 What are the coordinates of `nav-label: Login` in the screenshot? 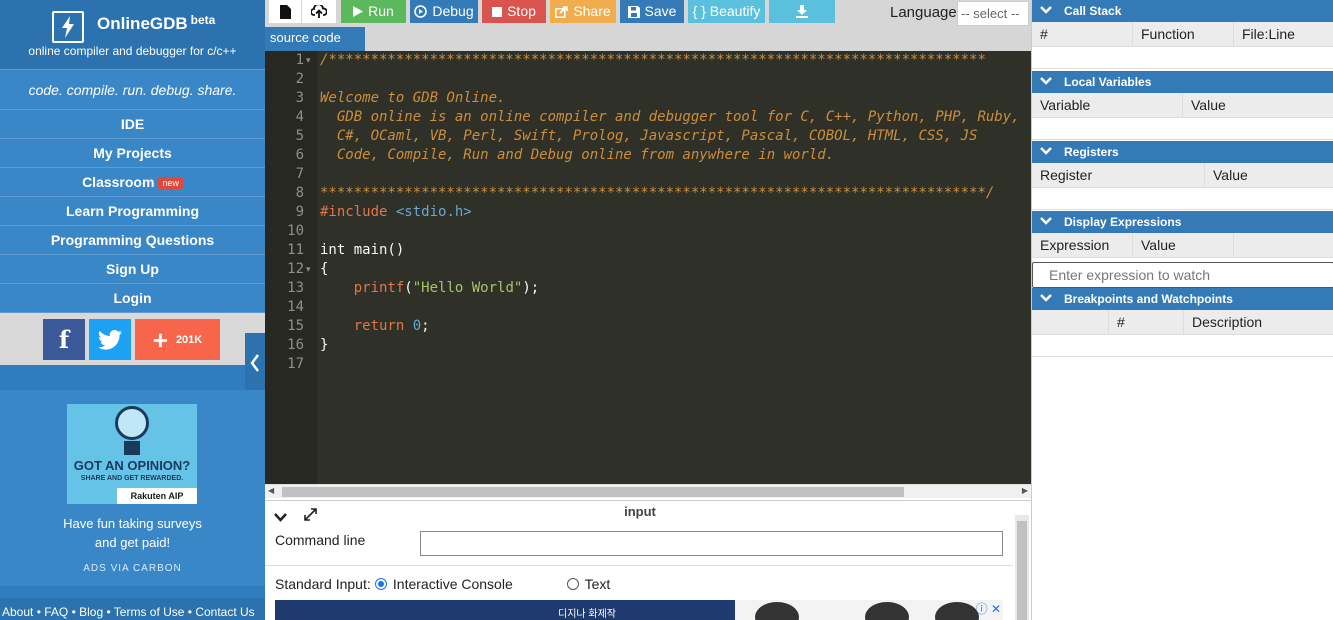 It's located at (132, 298).